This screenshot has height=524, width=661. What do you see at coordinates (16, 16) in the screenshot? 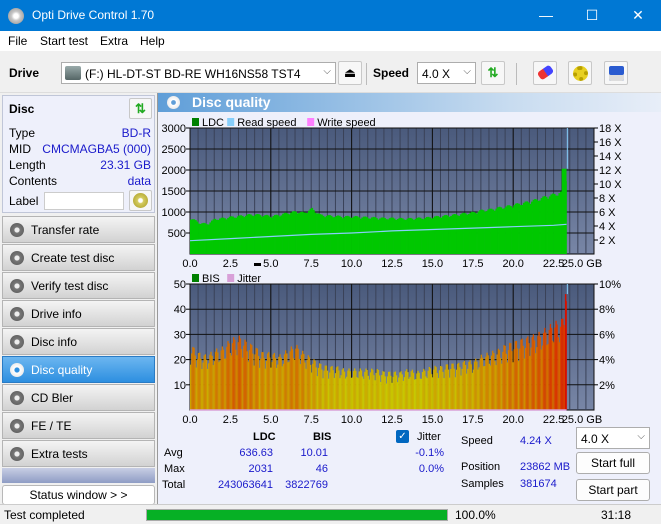
I see `app-disc-icon` at bounding box center [16, 16].